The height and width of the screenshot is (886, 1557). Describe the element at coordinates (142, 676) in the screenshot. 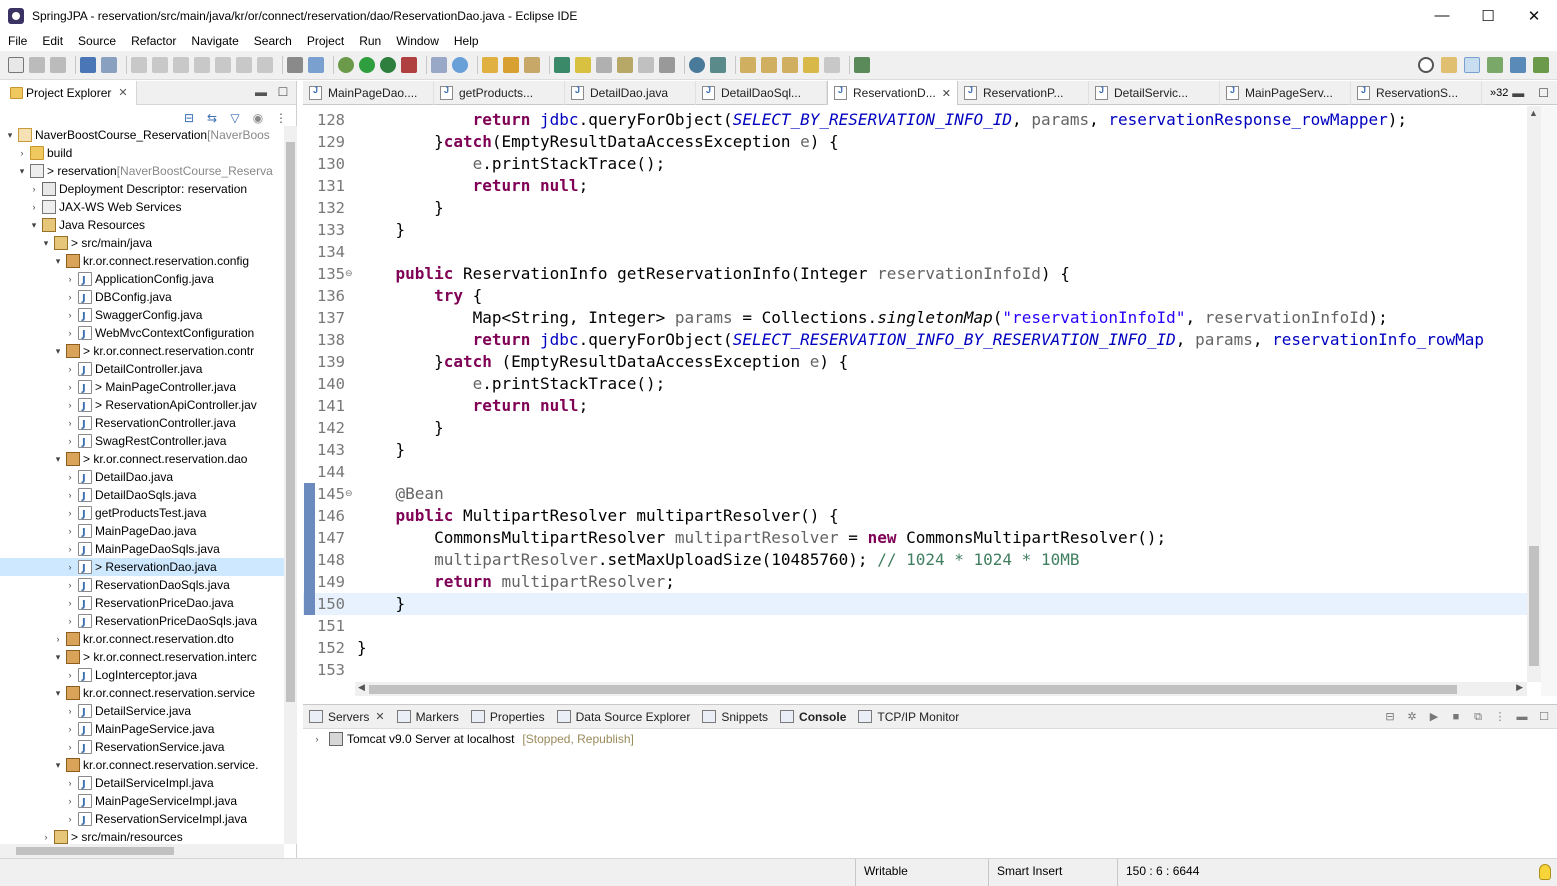

I see `tree-item: › LogInterceptor.java` at that location.